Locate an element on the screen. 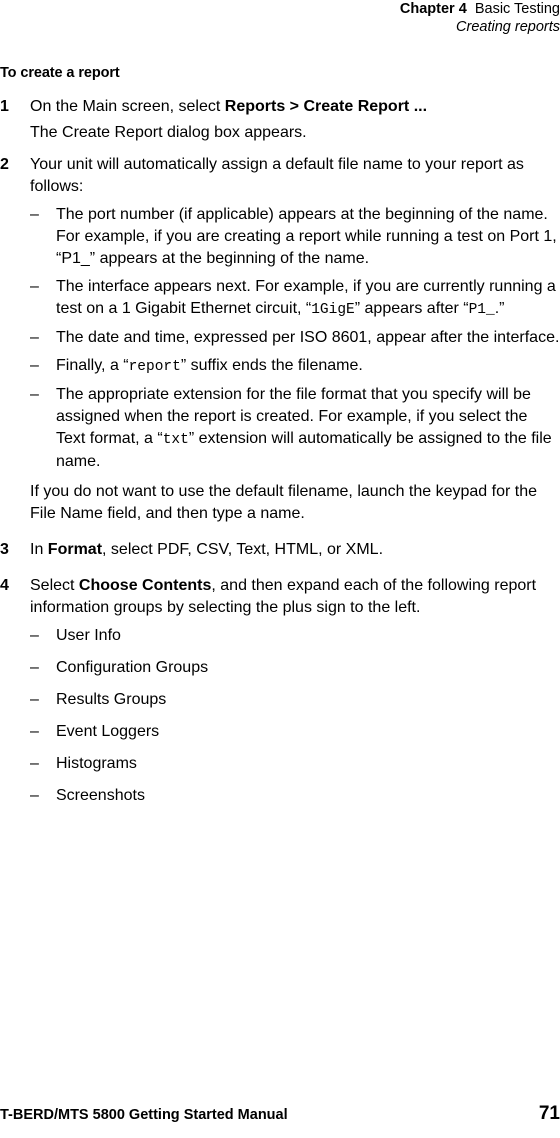 This screenshot has height=1138, width=560. list-item-text-2: ” suffix ends the filename. is located at coordinates (271, 365).